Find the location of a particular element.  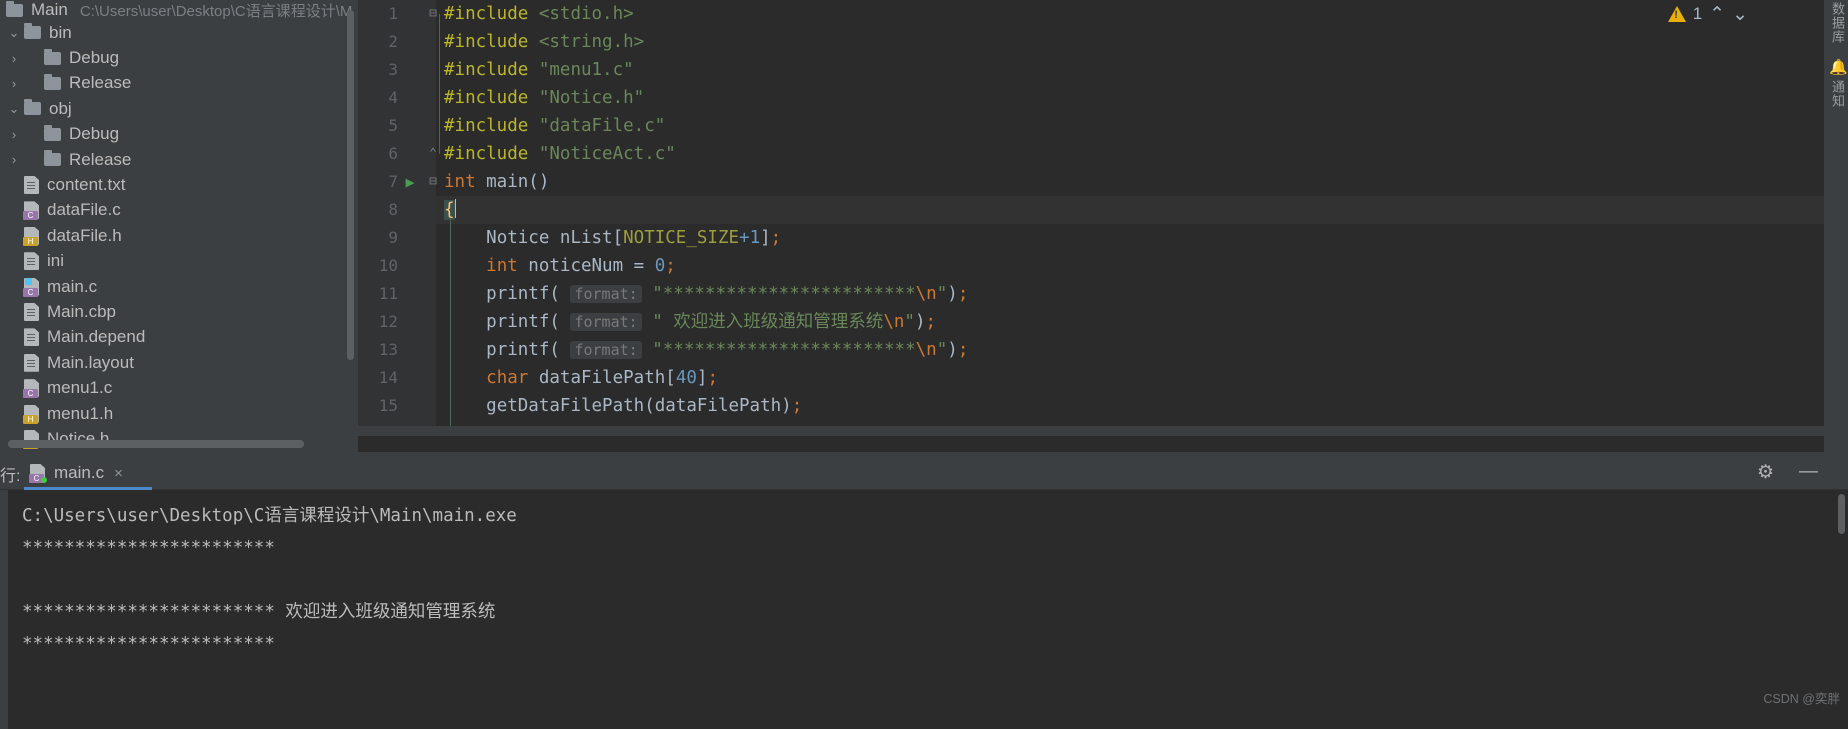

line-number: 8 is located at coordinates (393, 209).